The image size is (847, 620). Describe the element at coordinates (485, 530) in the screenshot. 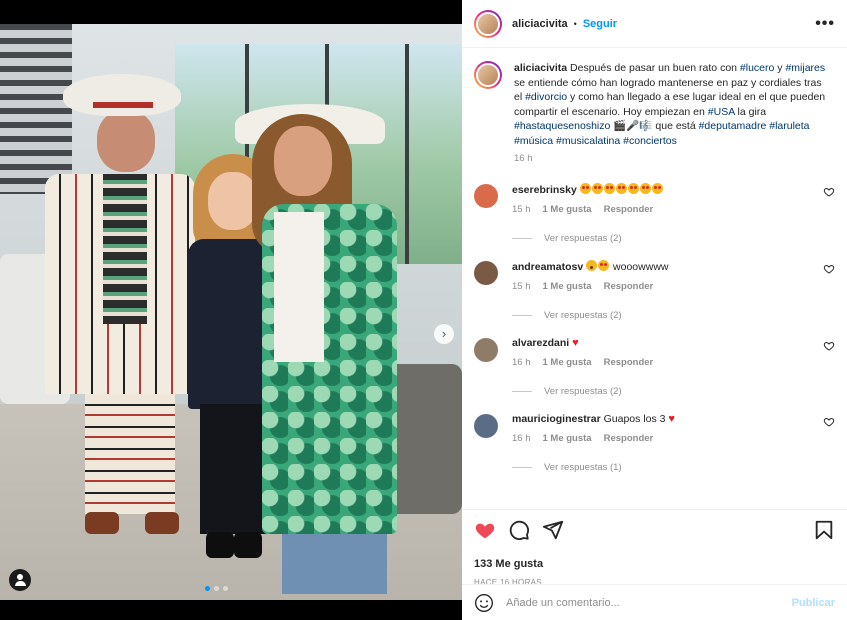

I see `like-heart-icon` at that location.